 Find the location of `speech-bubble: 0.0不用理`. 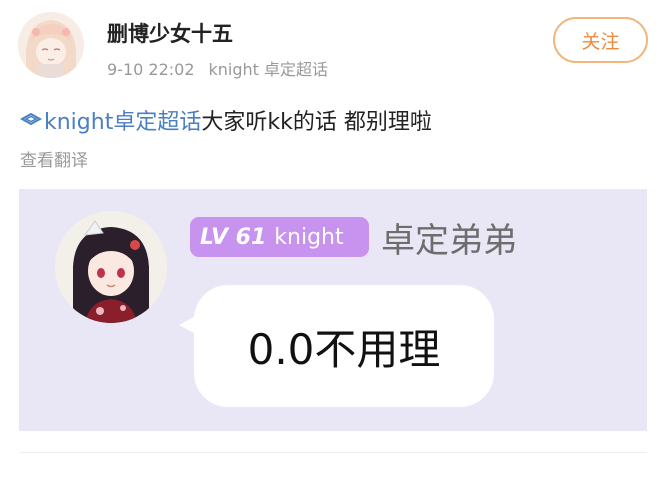

speech-bubble: 0.0不用理 is located at coordinates (344, 346).